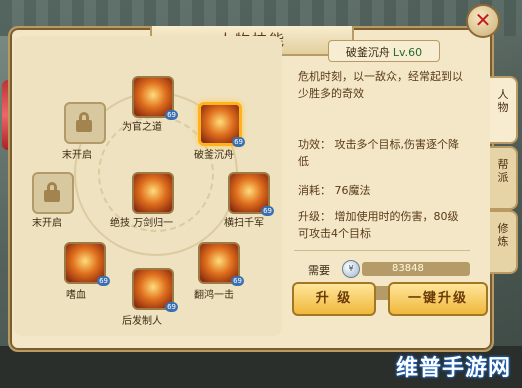 This screenshot has width=522, height=388. Describe the element at coordinates (319, 270) in the screenshot. I see `required-label: 需要` at that location.